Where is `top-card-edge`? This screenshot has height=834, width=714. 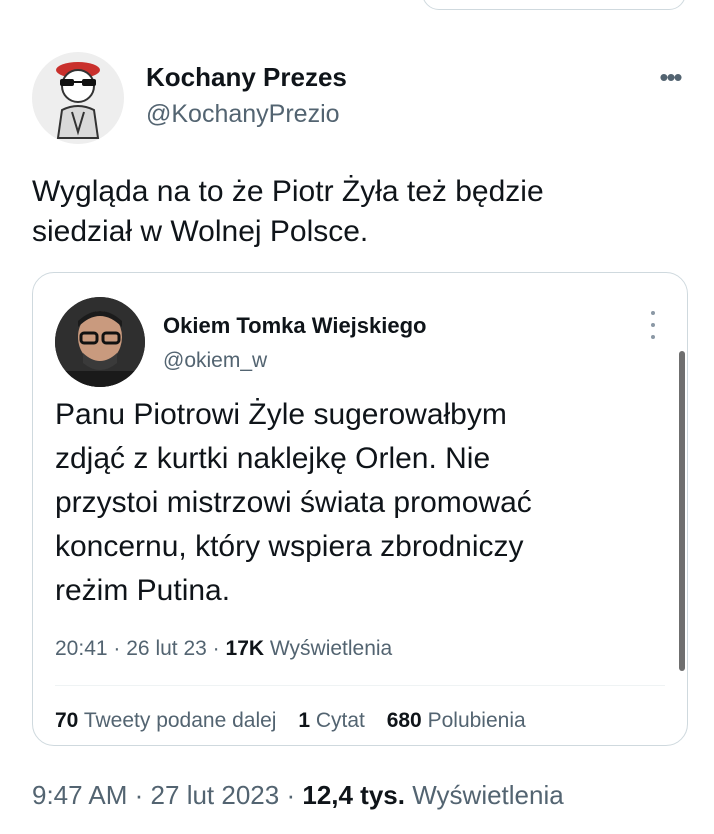
top-card-edge is located at coordinates (554, 5).